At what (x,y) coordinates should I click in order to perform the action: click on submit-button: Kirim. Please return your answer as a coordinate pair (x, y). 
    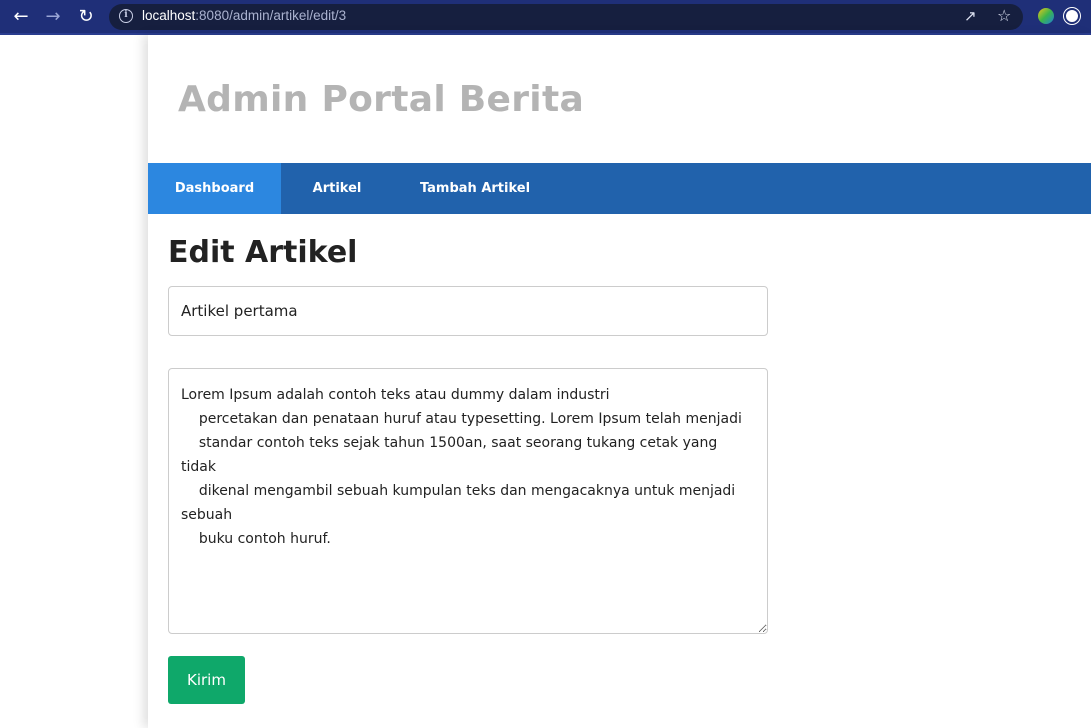
    Looking at the image, I should click on (206, 680).